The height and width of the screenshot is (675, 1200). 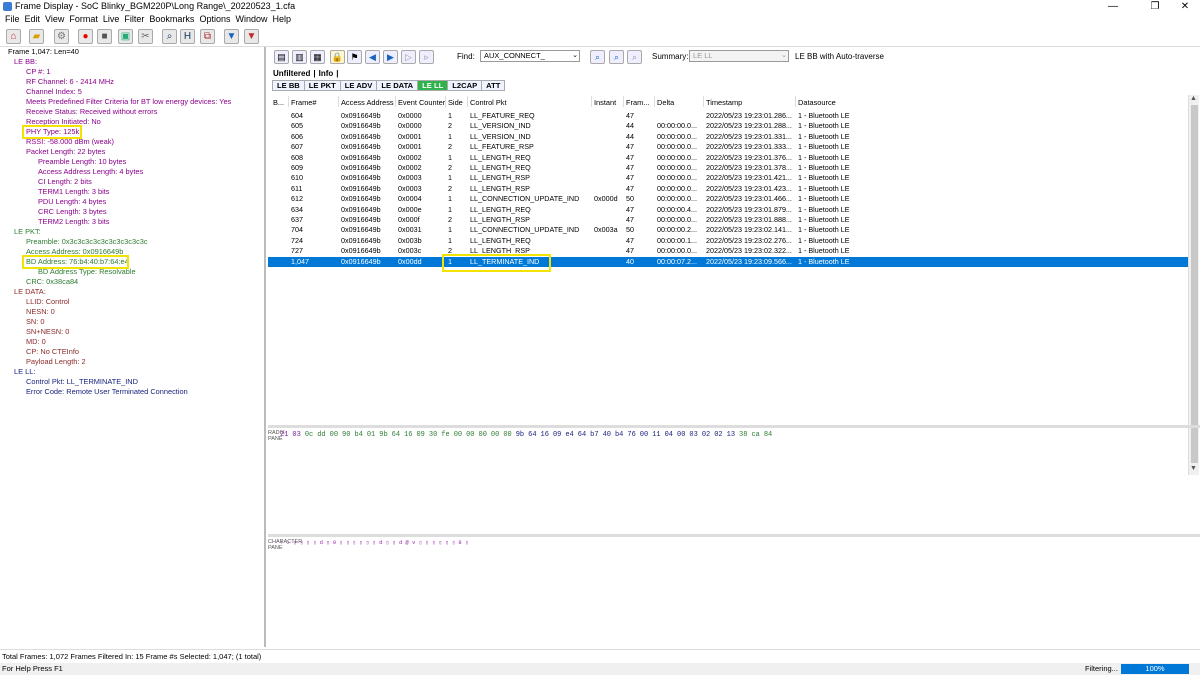 What do you see at coordinates (569, 435) in the screenshot?
I see `hex-byte: e4` at bounding box center [569, 435].